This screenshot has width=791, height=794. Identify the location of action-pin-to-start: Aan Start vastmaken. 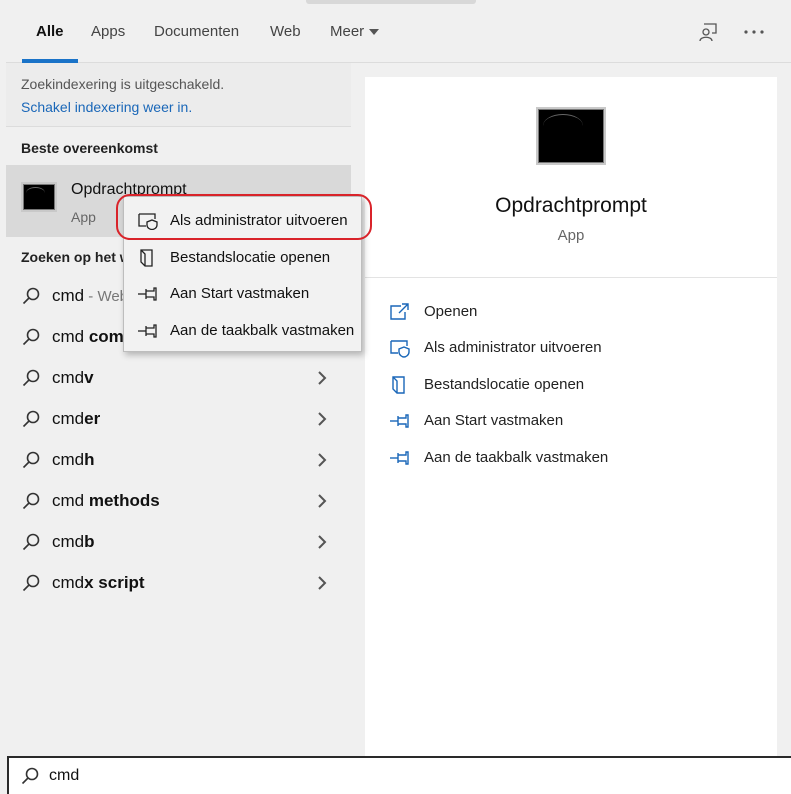
(569, 421).